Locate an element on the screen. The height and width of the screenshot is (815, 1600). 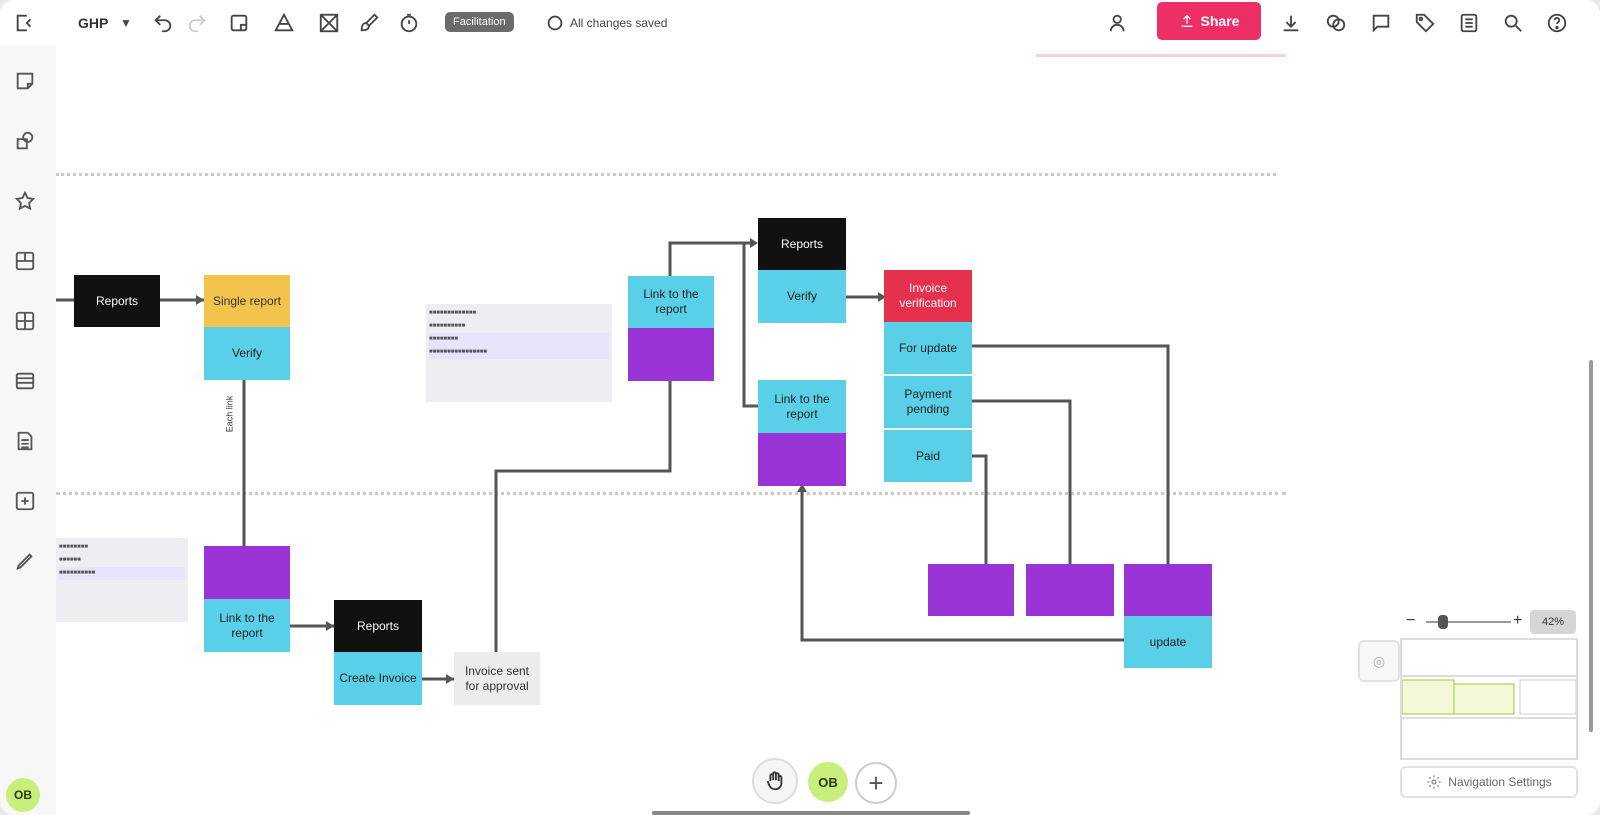
sticky-note-left: ■■■■■■■■ ■■■■■■ ■■■■■■■■■■ is located at coordinates (122, 580).